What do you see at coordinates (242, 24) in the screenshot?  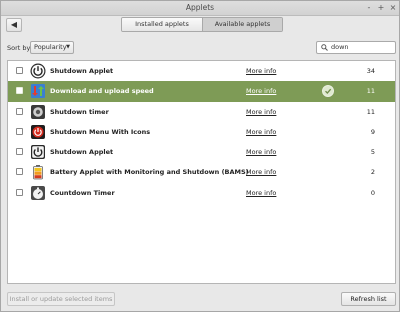 I see `tab-available-applets: Available applets (online)` at bounding box center [242, 24].